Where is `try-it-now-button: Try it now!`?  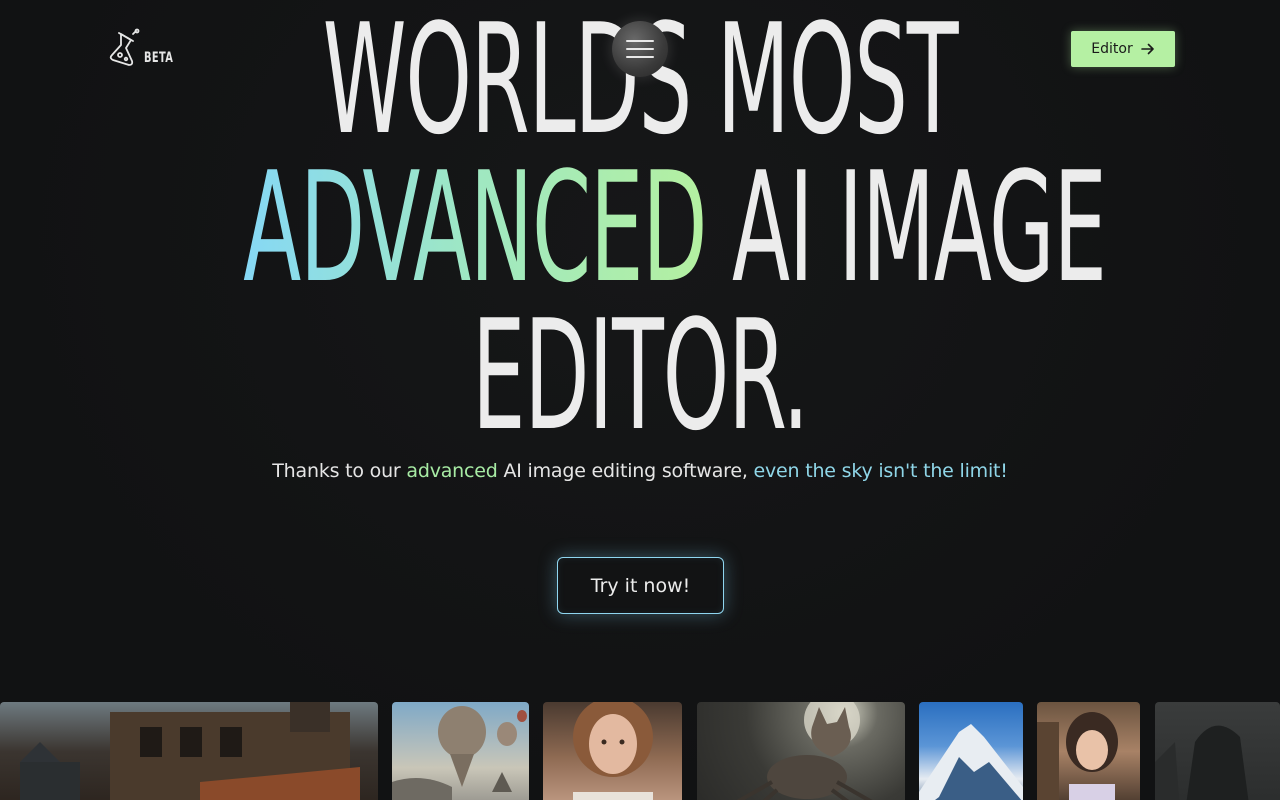
try-it-now-button: Try it now! is located at coordinates (640, 585).